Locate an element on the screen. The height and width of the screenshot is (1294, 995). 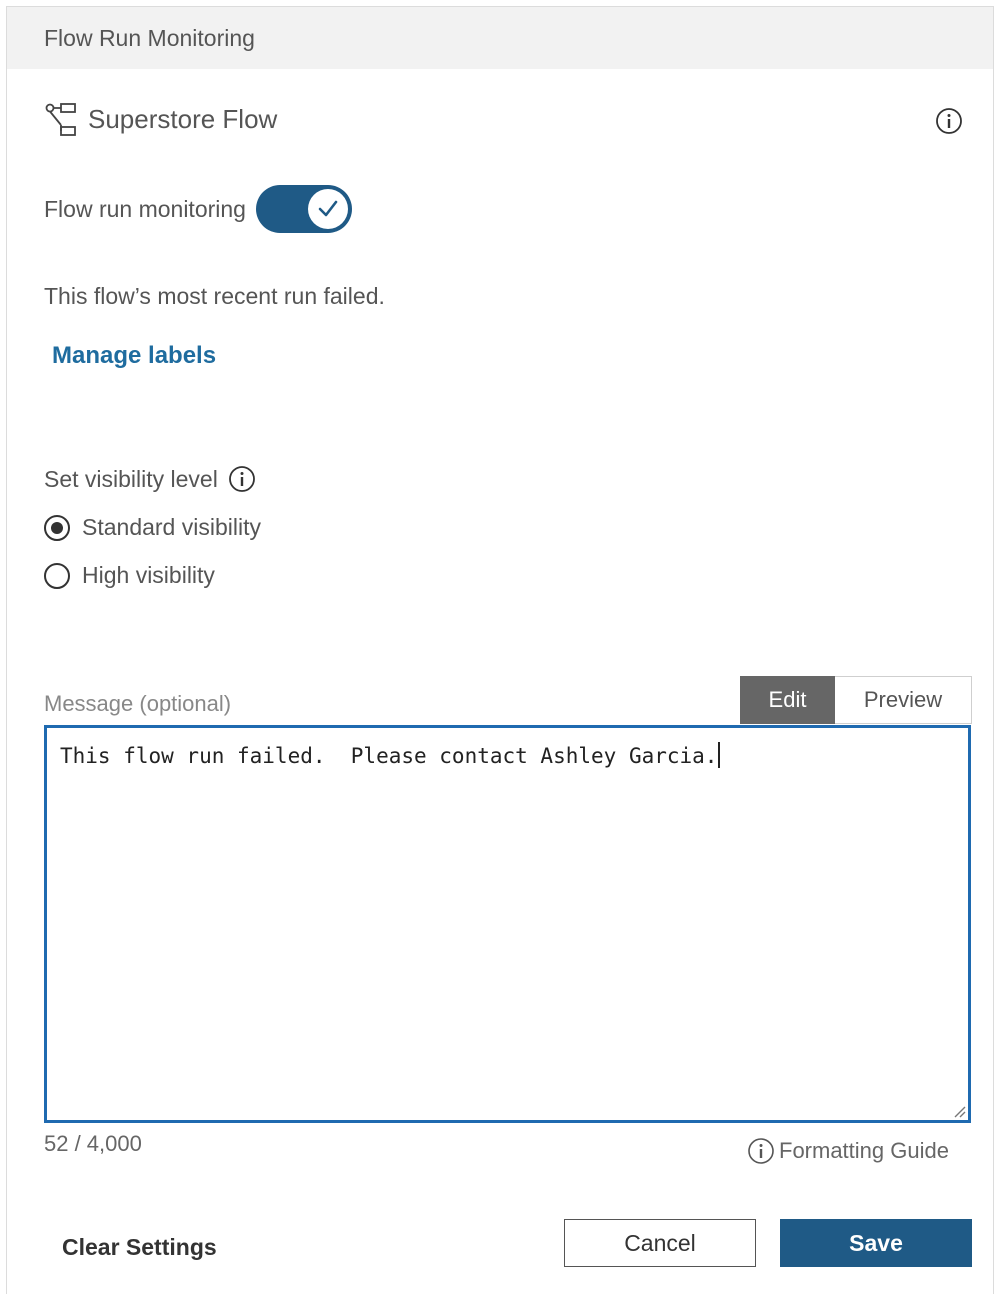
flow-icon is located at coordinates (60, 119).